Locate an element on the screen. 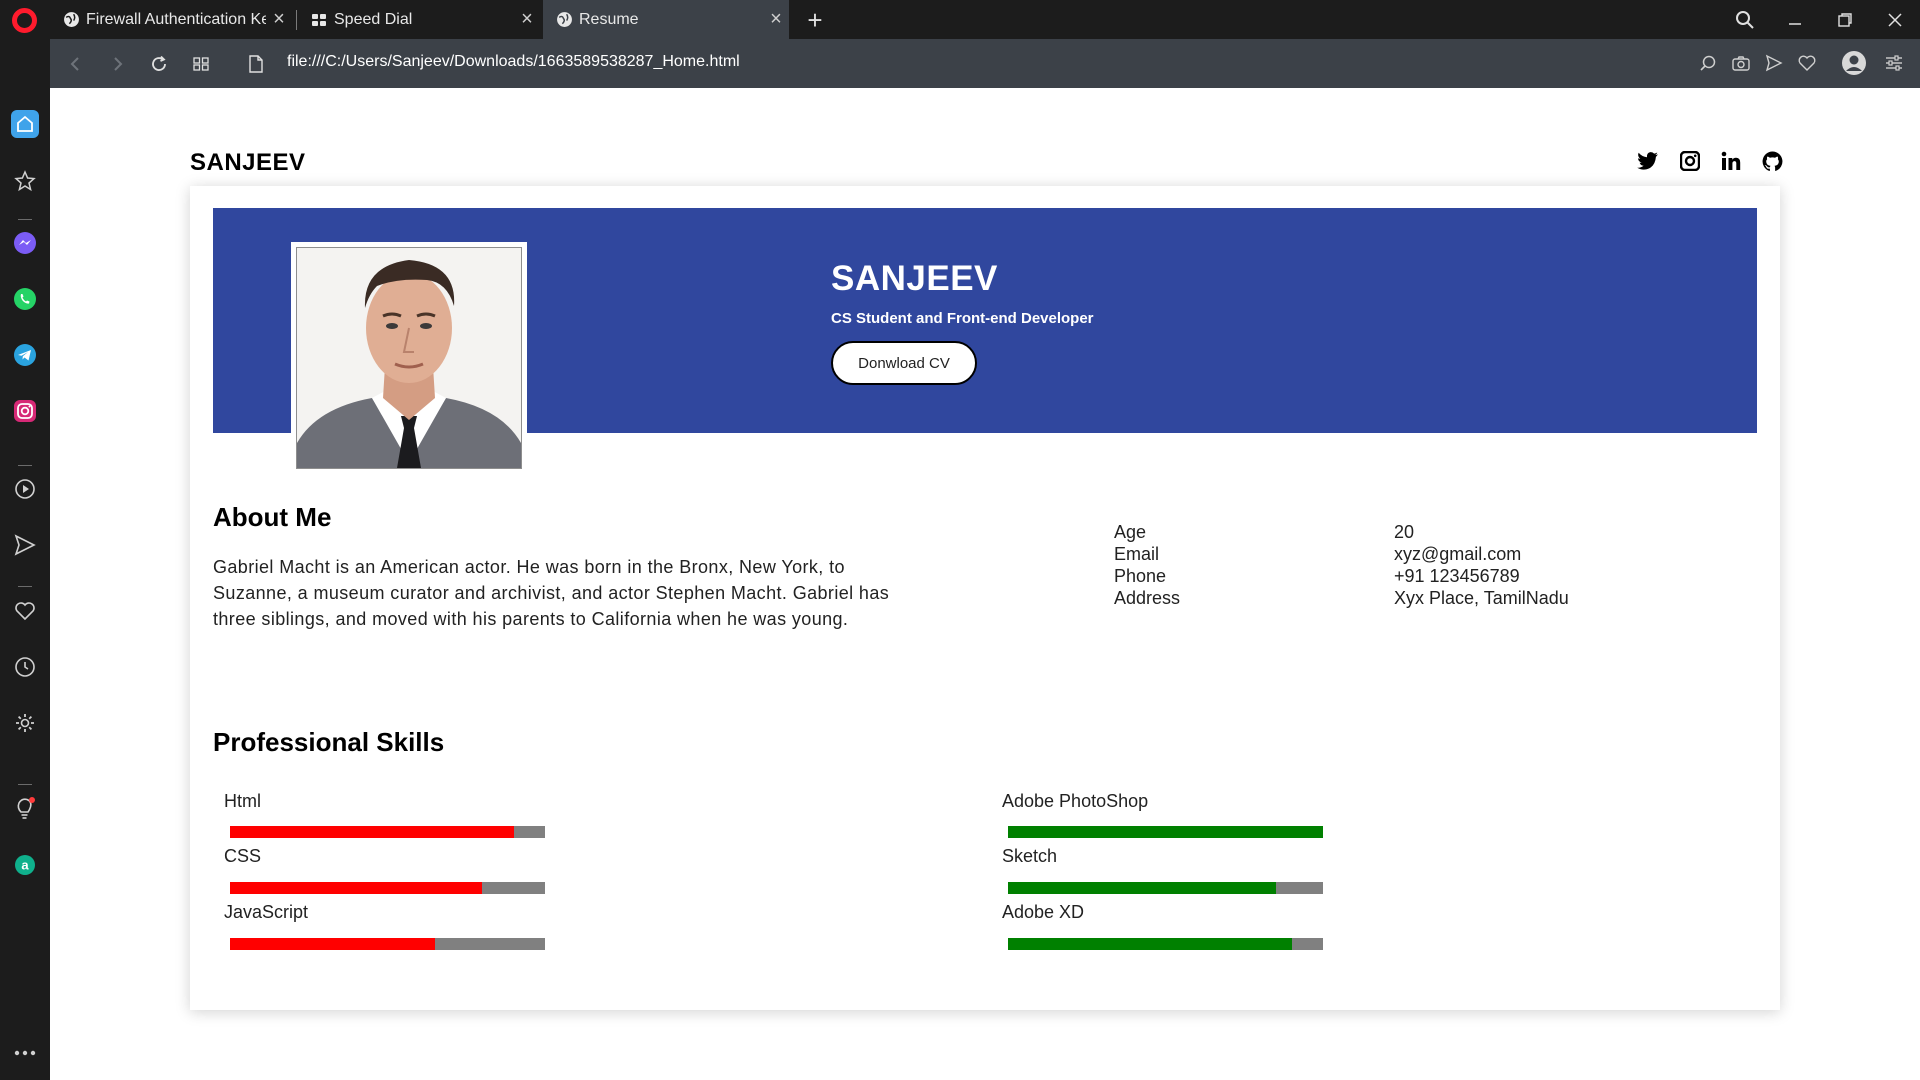 Image resolution: width=1920 pixels, height=1080 pixels. skill-label-javascript: JavaScript is located at coordinates (266, 912).